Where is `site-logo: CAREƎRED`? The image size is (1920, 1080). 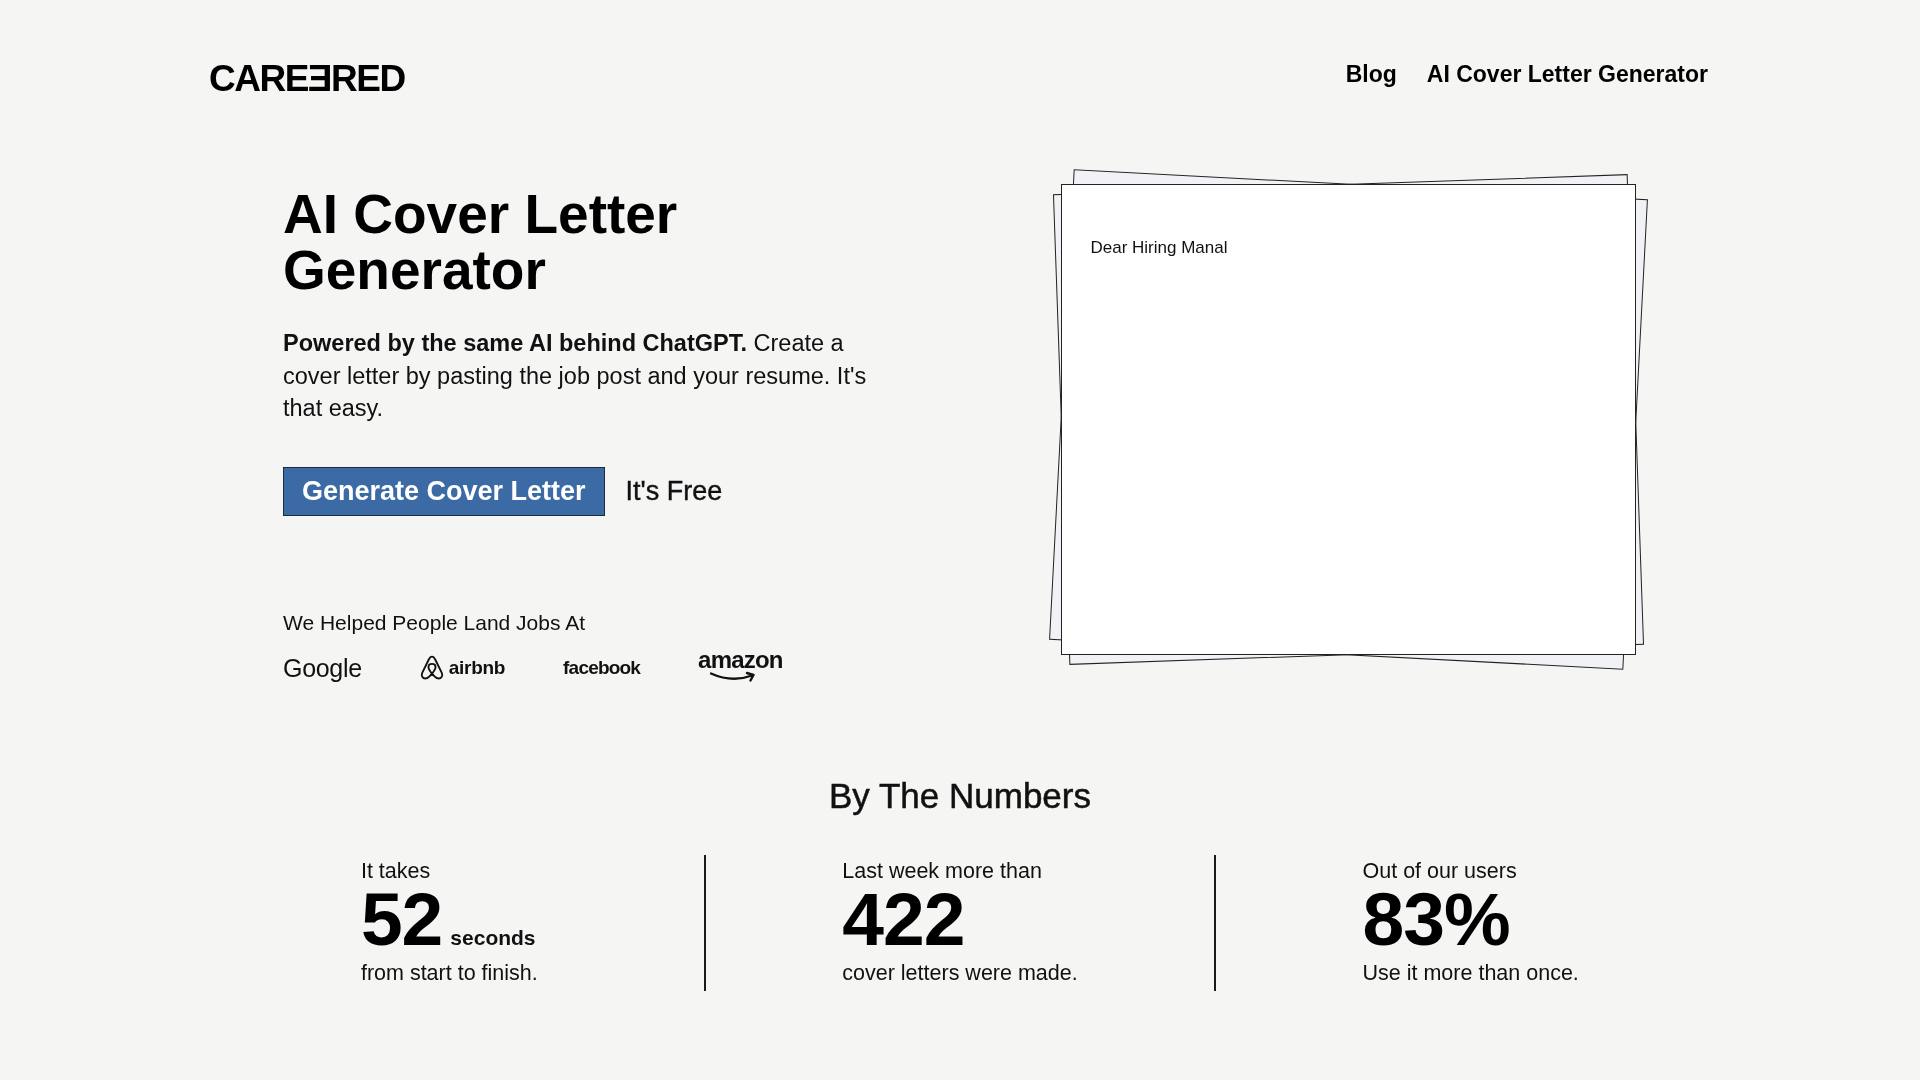
site-logo: CAREƎRED is located at coordinates (307, 79).